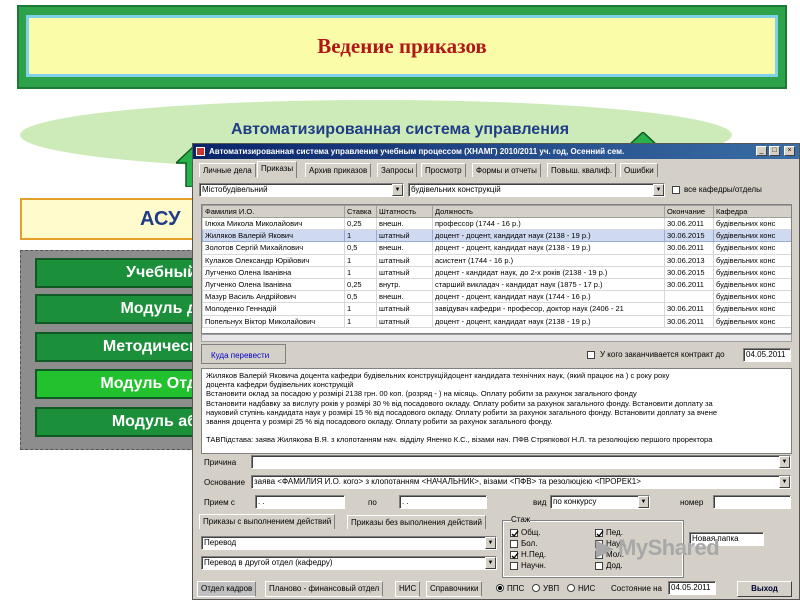 The height and width of the screenshot is (600, 800). What do you see at coordinates (300, 502) in the screenshot?
I see `hire-from-input: . .` at bounding box center [300, 502].